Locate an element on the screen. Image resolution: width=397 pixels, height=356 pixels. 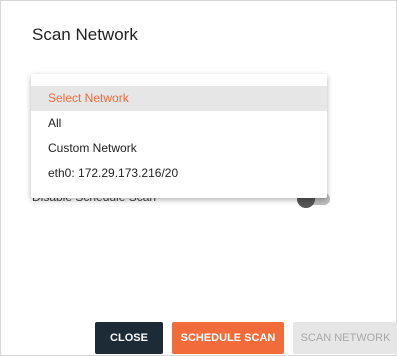
dropdown-option-all: All is located at coordinates (179, 123).